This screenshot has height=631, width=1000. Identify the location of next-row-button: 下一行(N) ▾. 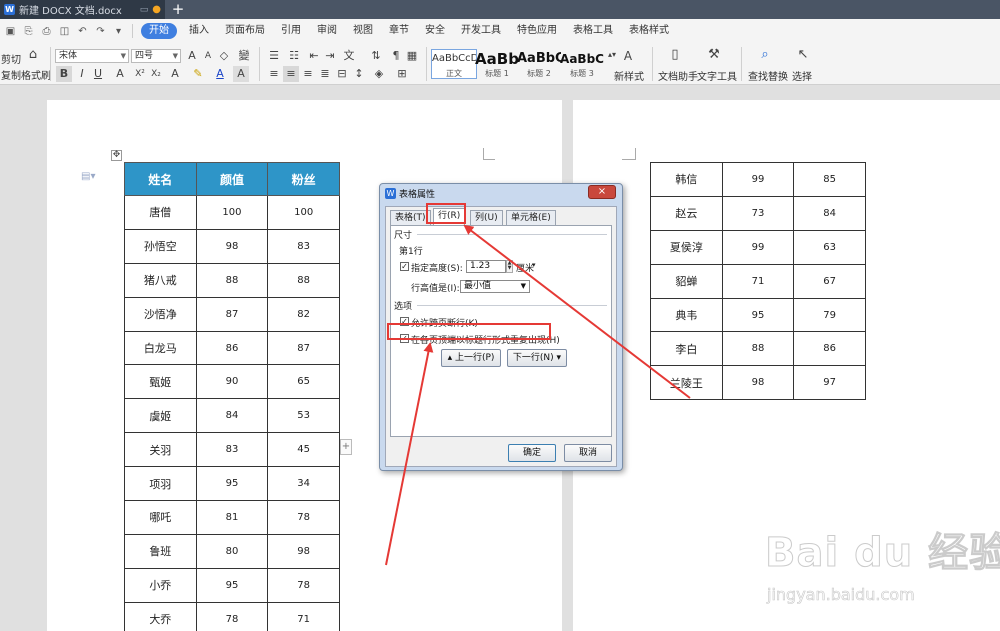
(537, 358).